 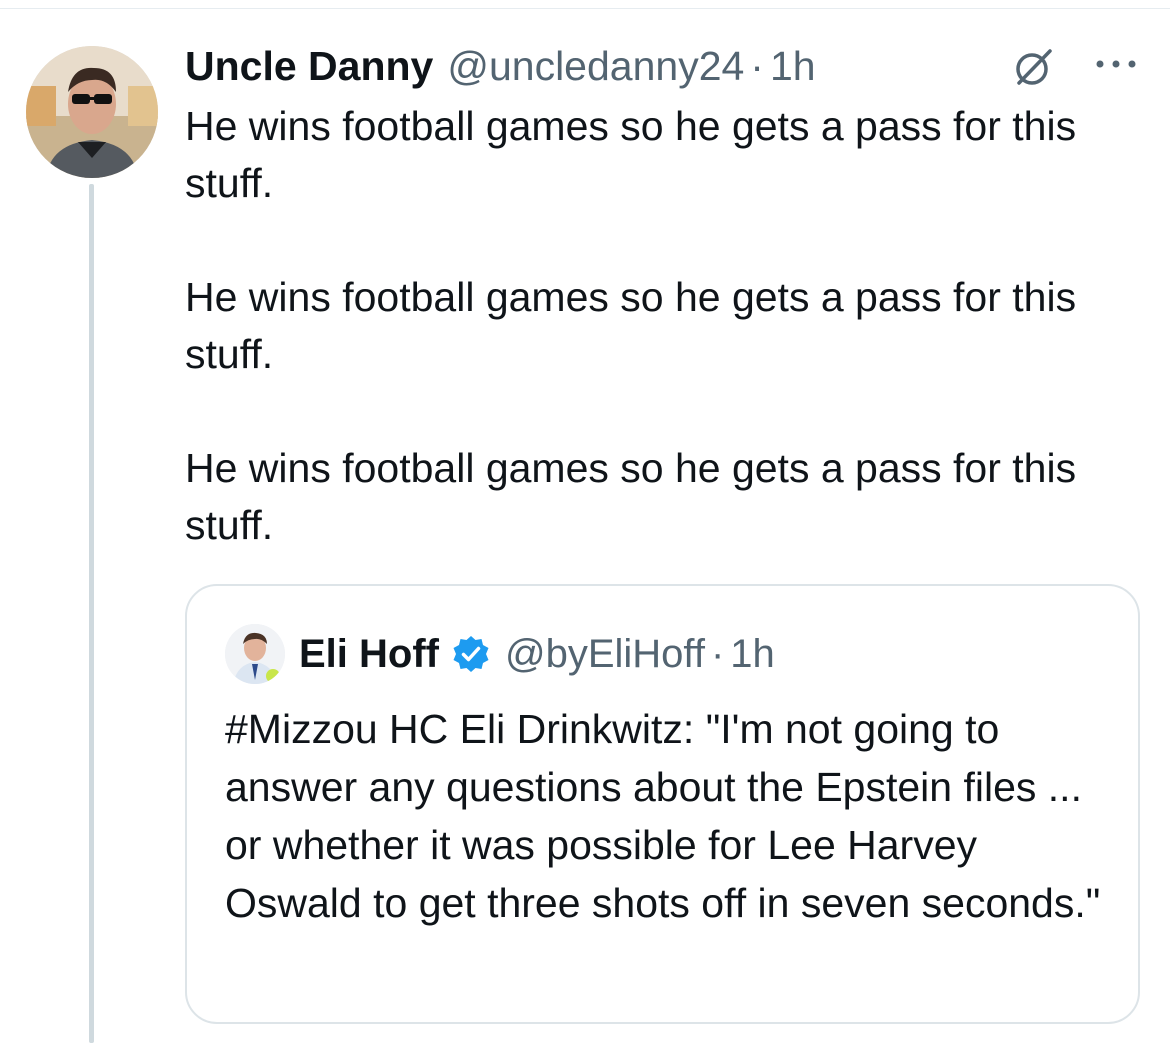 I want to click on thread-line, so click(x=91, y=613).